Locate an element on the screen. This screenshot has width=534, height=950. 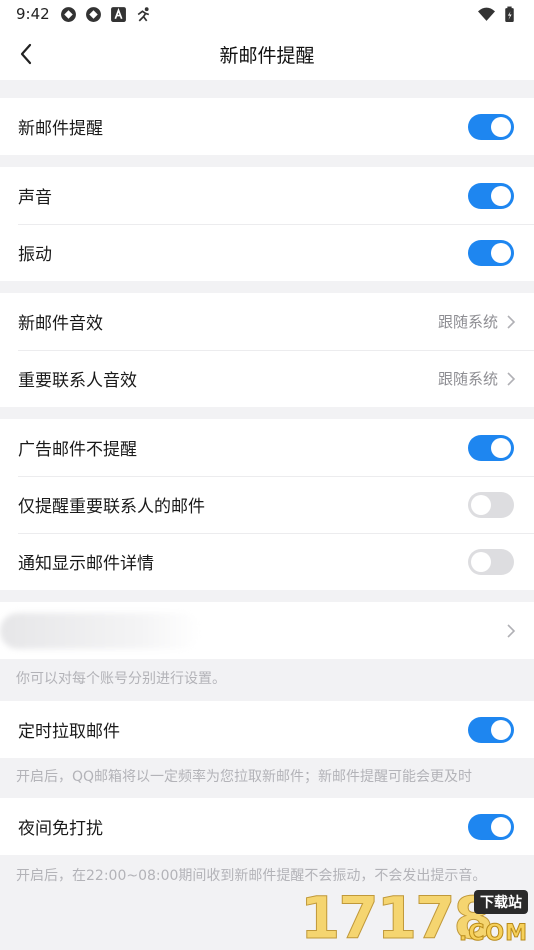
row-label: 仅提醒重要联系人的邮件 is located at coordinates (111, 507).